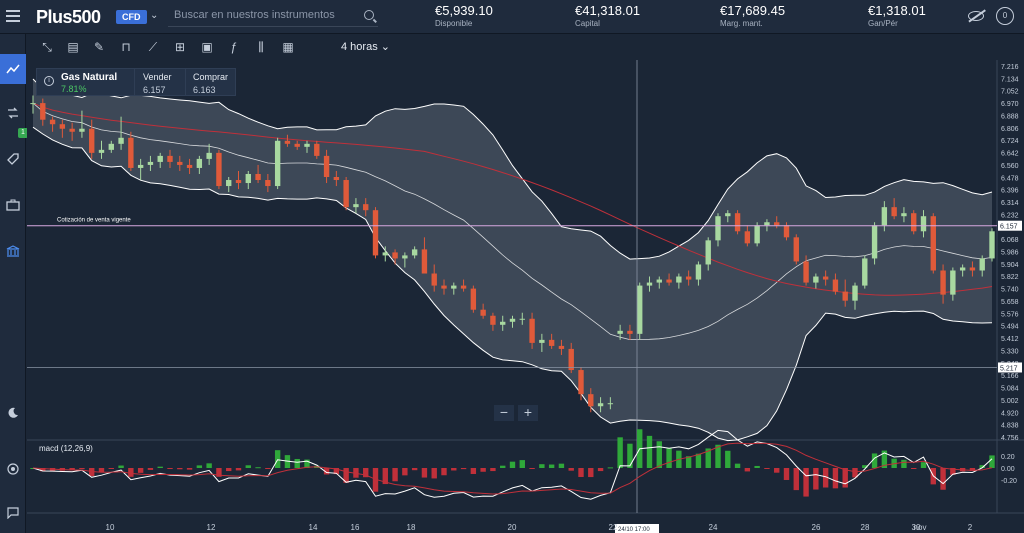 This screenshot has width=1024, height=533. Describe the element at coordinates (1005, 16) in the screenshot. I see `account-icon: 0` at that location.